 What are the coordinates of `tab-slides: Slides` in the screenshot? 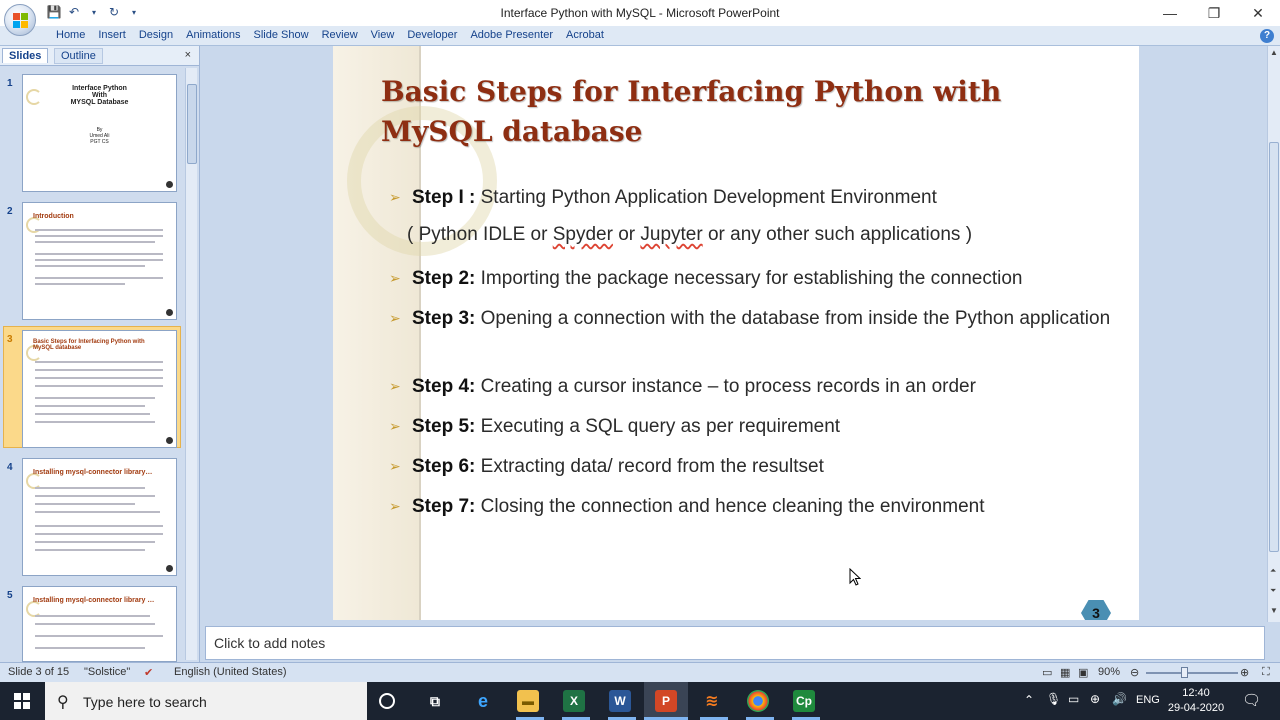 It's located at (25, 55).